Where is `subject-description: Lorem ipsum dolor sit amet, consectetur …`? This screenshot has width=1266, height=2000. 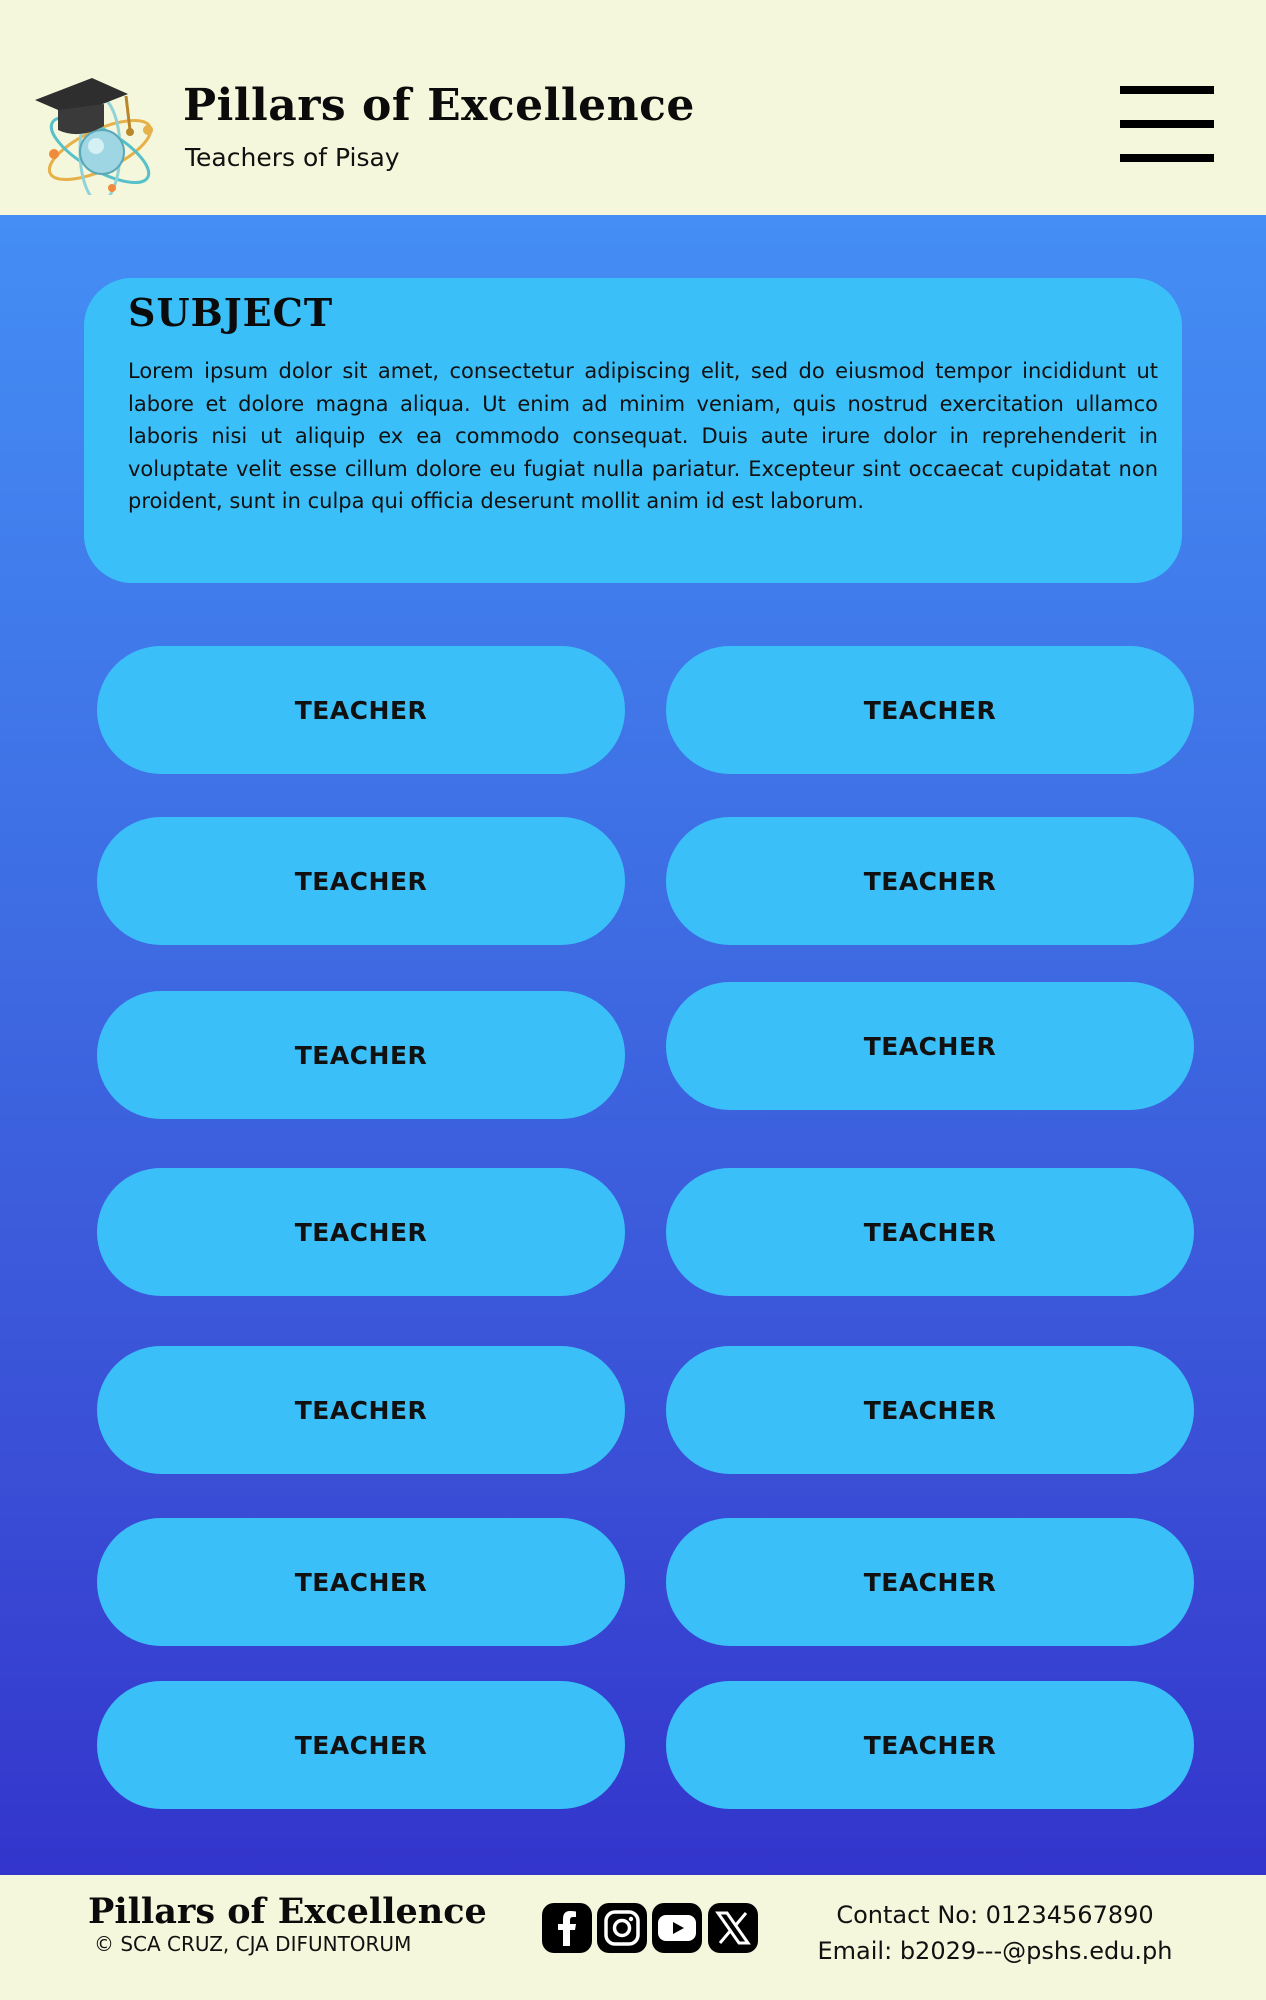
subject-description: Lorem ipsum dolor sit amet, consectetur … is located at coordinates (643, 436).